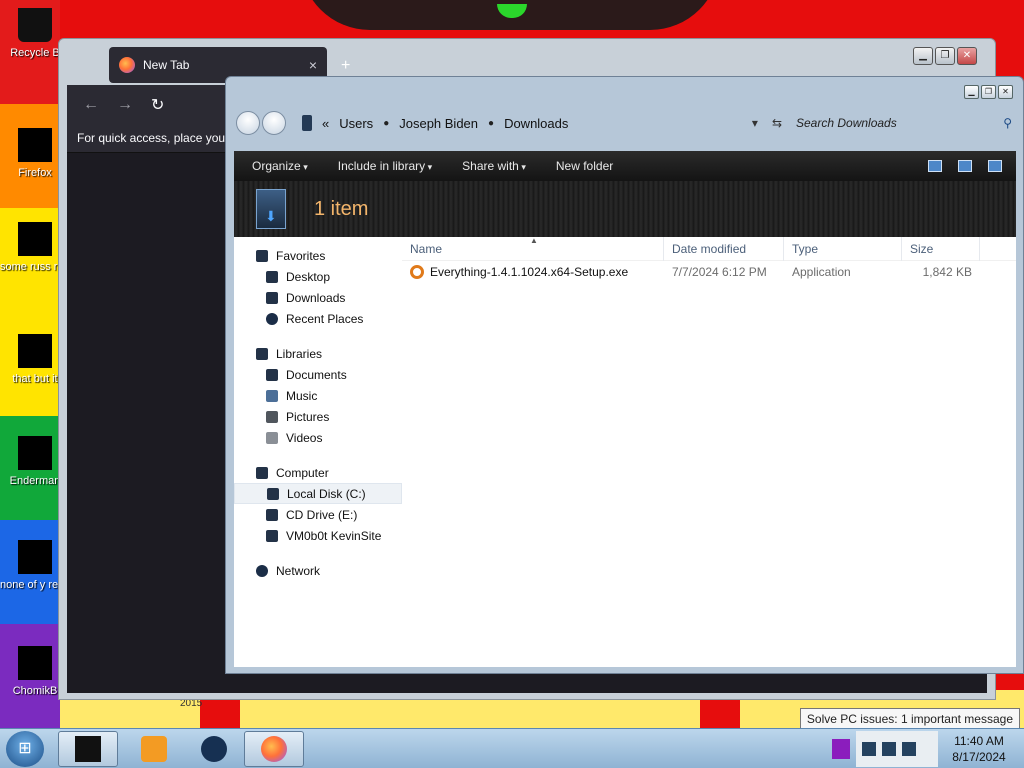 The image size is (1024, 768). I want to click on nav-favorites: Favorites, so click(318, 255).